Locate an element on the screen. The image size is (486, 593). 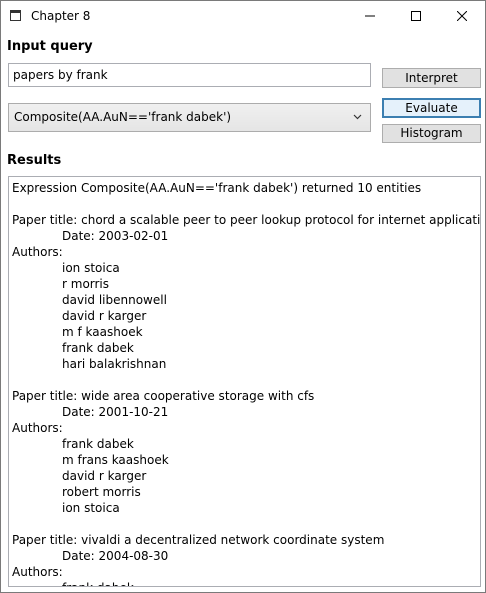
histogram-button: Histogram is located at coordinates (431, 133).